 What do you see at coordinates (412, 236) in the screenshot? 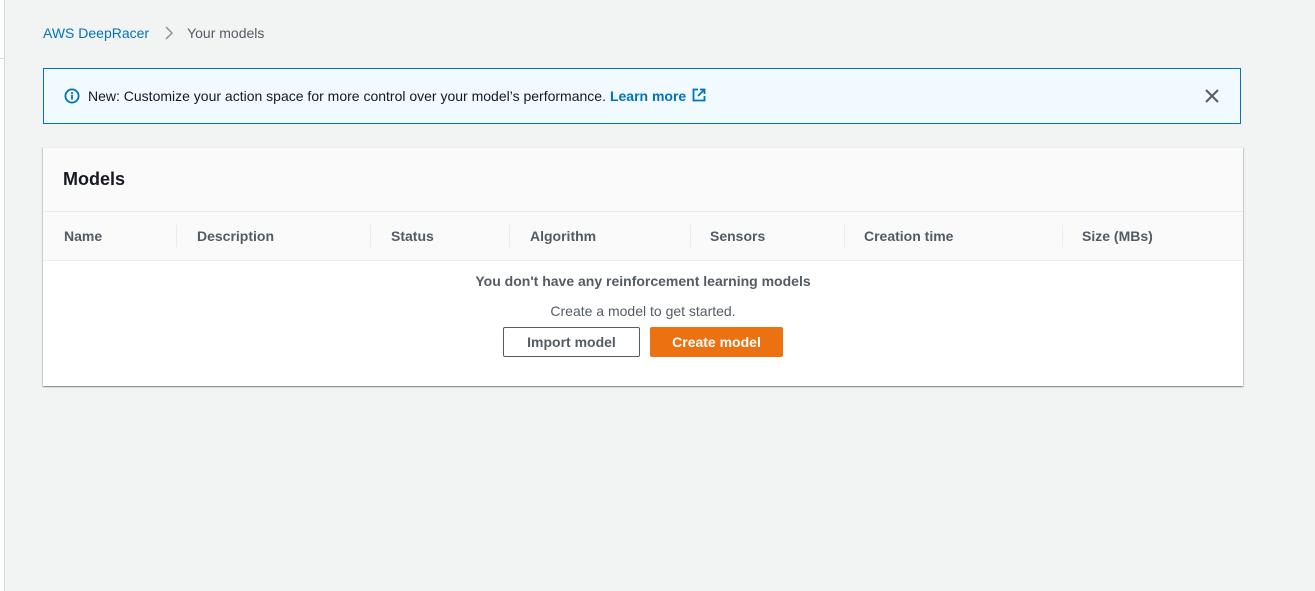
I see `column-header-status: Status` at bounding box center [412, 236].